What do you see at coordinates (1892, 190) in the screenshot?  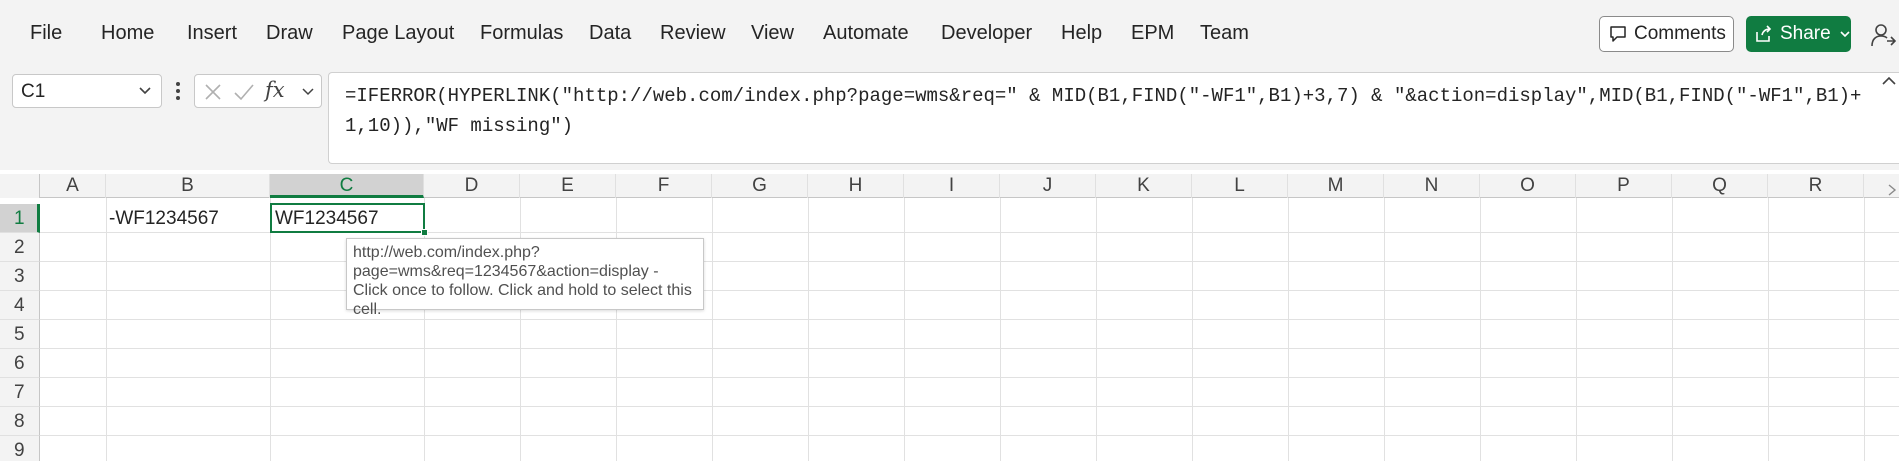 I see `scroll-right-icon` at bounding box center [1892, 190].